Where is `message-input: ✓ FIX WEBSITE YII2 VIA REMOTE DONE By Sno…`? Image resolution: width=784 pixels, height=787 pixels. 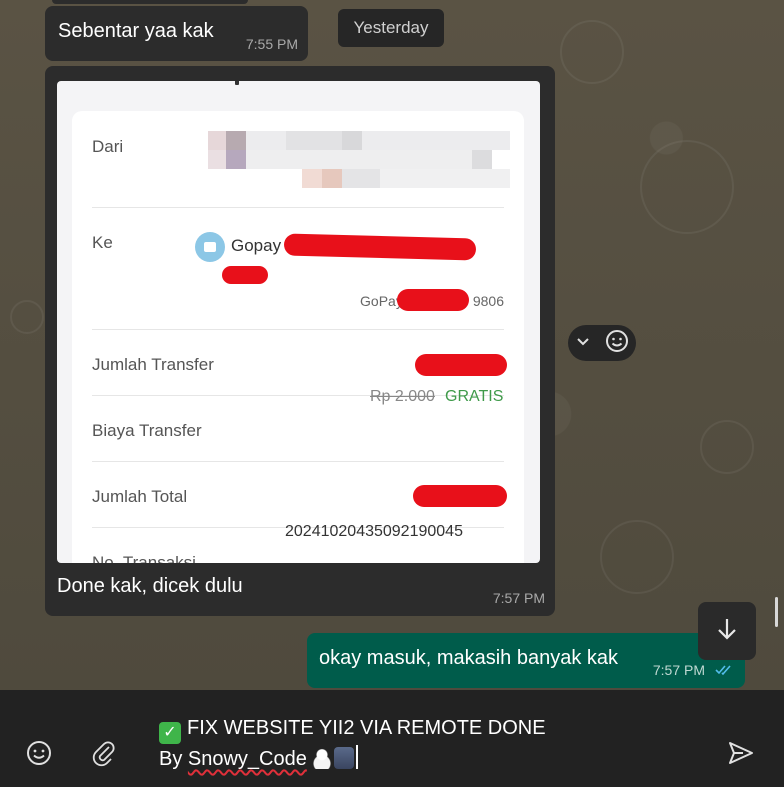
message-input: ✓ FIX WEBSITE YII2 VIA REMOTE DONE By Sno… is located at coordinates (352, 744).